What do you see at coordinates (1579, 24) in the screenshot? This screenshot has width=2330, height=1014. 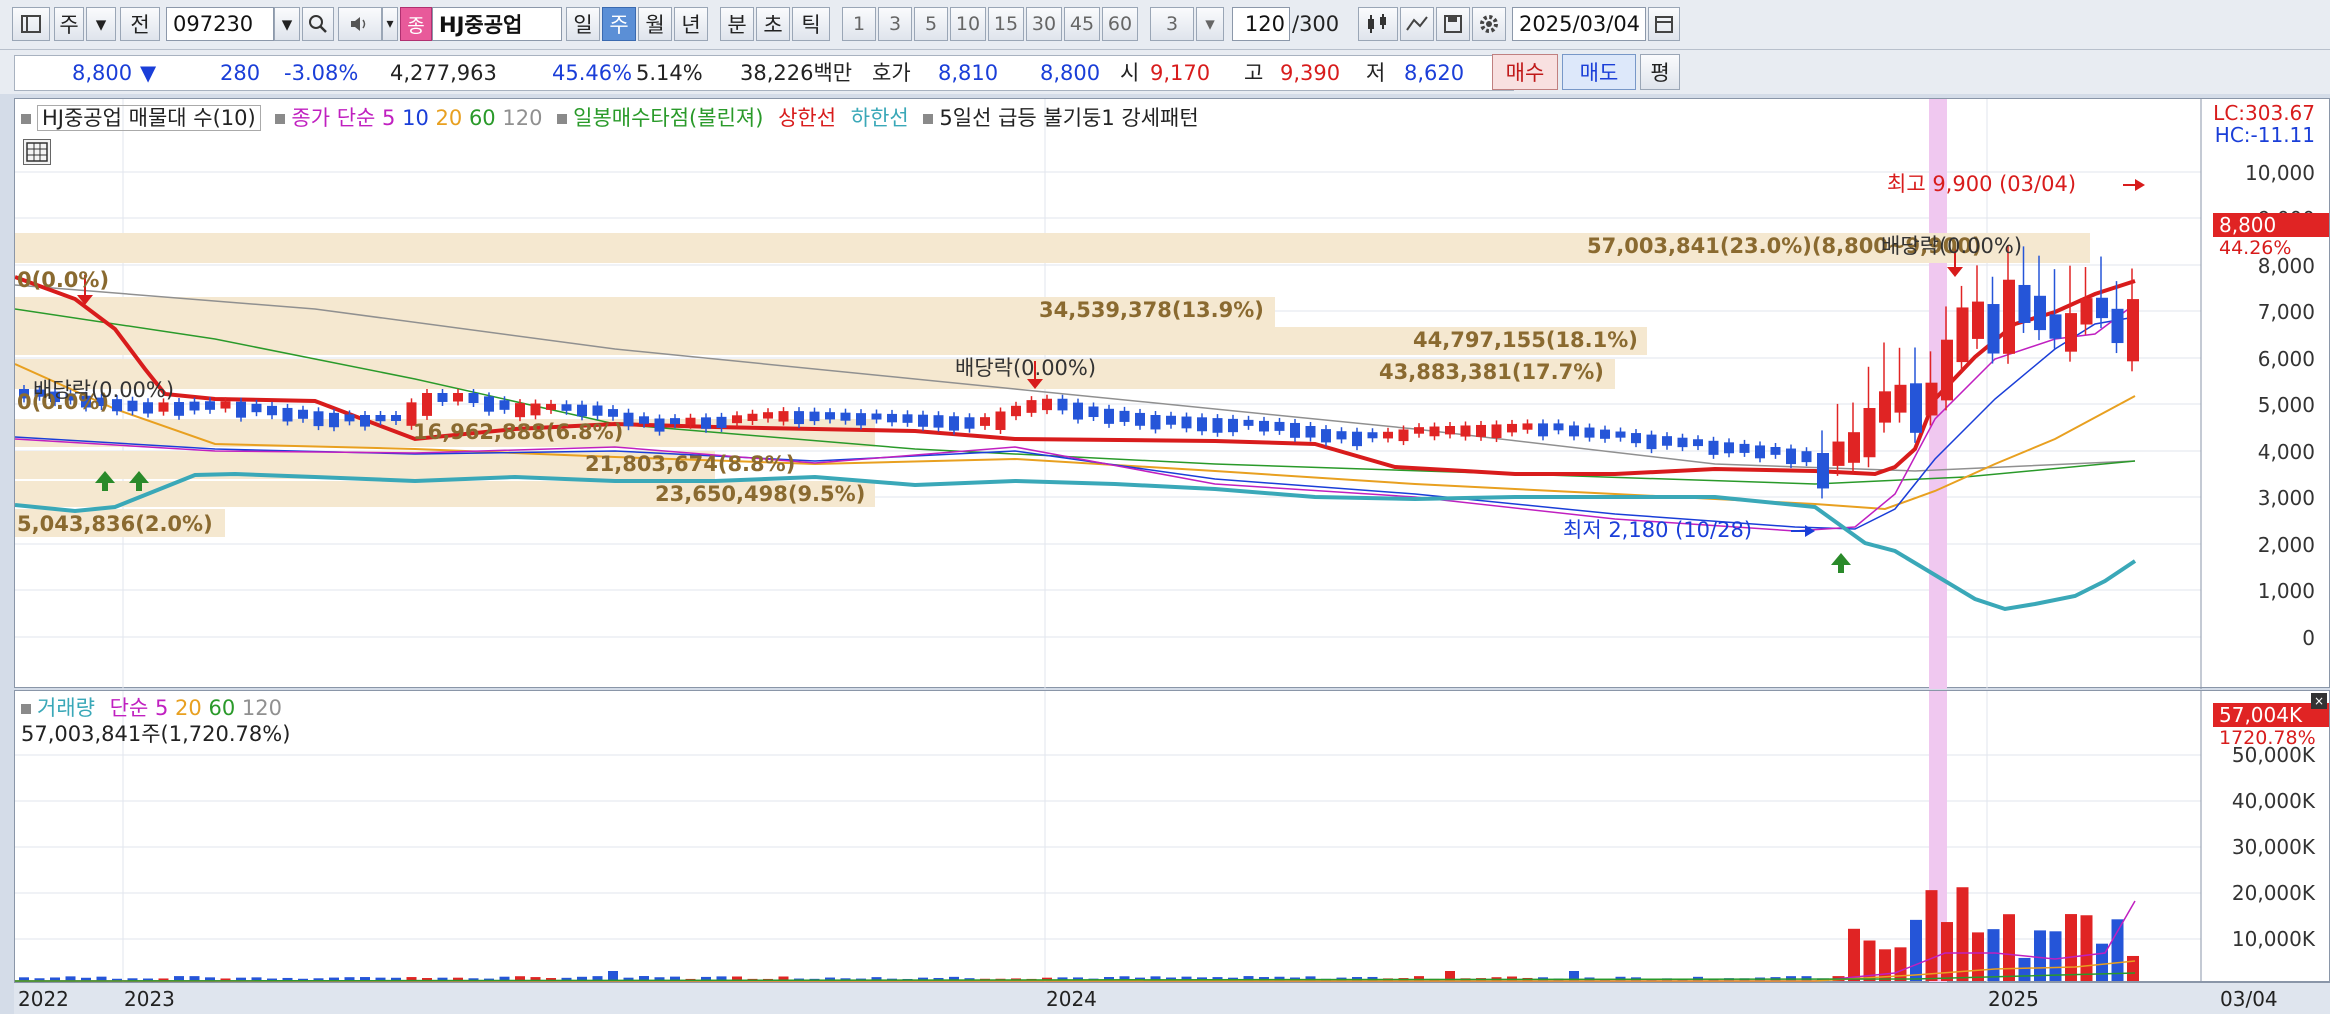 I see `date-input: 2025/03/04` at bounding box center [1579, 24].